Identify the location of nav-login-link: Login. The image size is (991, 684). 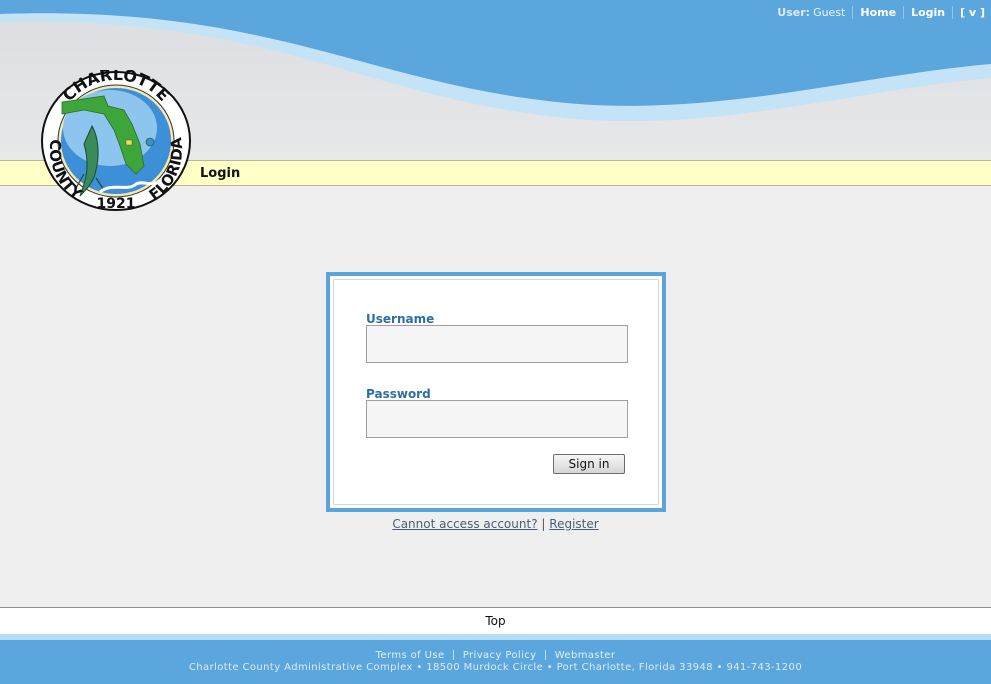
(928, 12).